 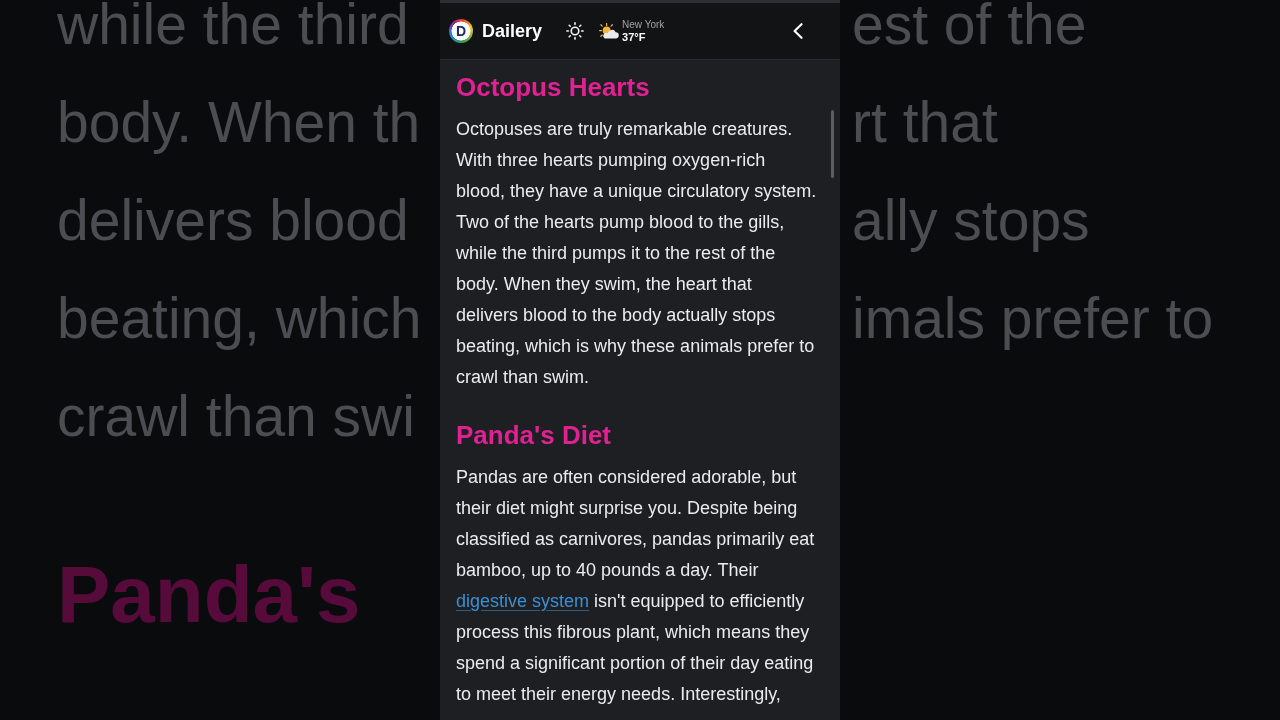 I want to click on sun-cloud-icon, so click(x=609, y=31).